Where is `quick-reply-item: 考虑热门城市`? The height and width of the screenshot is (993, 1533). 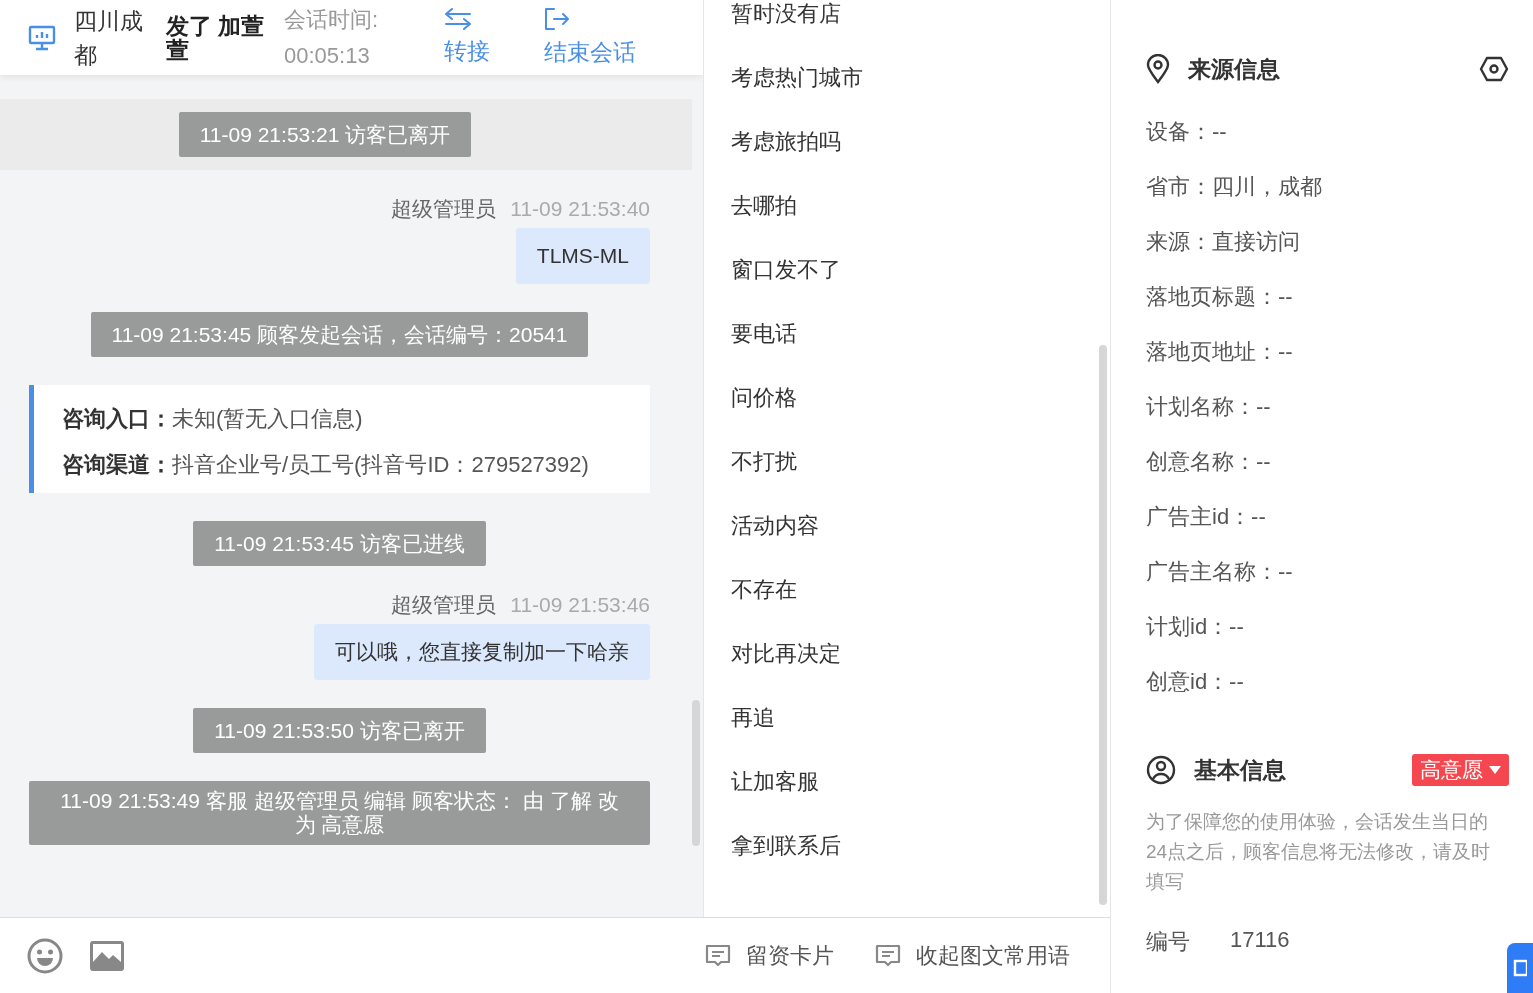 quick-reply-item: 考虑热门城市 is located at coordinates (920, 96).